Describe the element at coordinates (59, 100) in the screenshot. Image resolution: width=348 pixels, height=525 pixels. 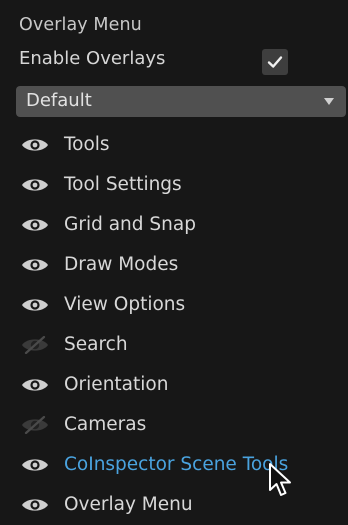
I see `preset-dropdown-value: Default` at that location.